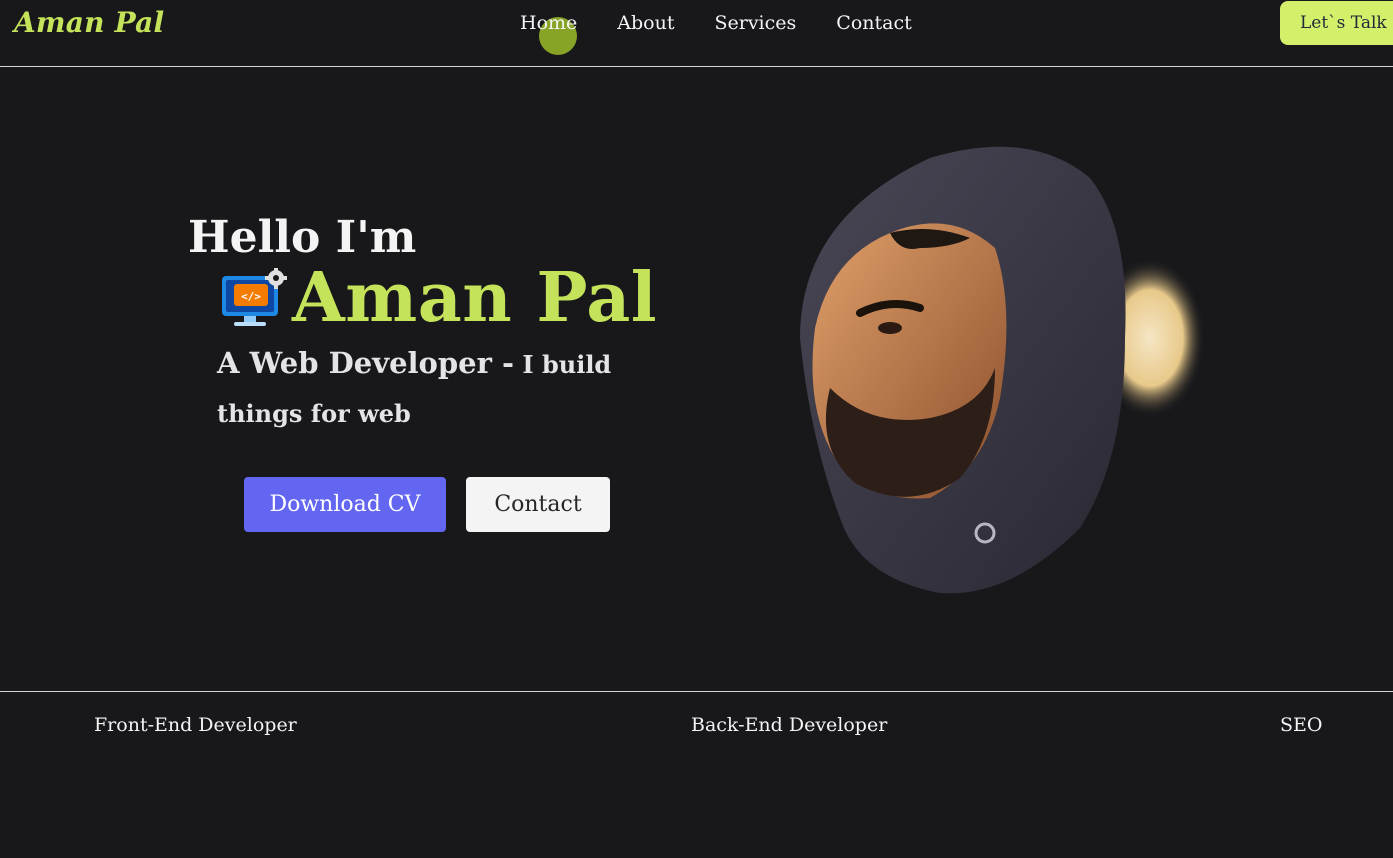  Describe the element at coordinates (755, 23) in the screenshot. I see `nav-services: Services` at that location.